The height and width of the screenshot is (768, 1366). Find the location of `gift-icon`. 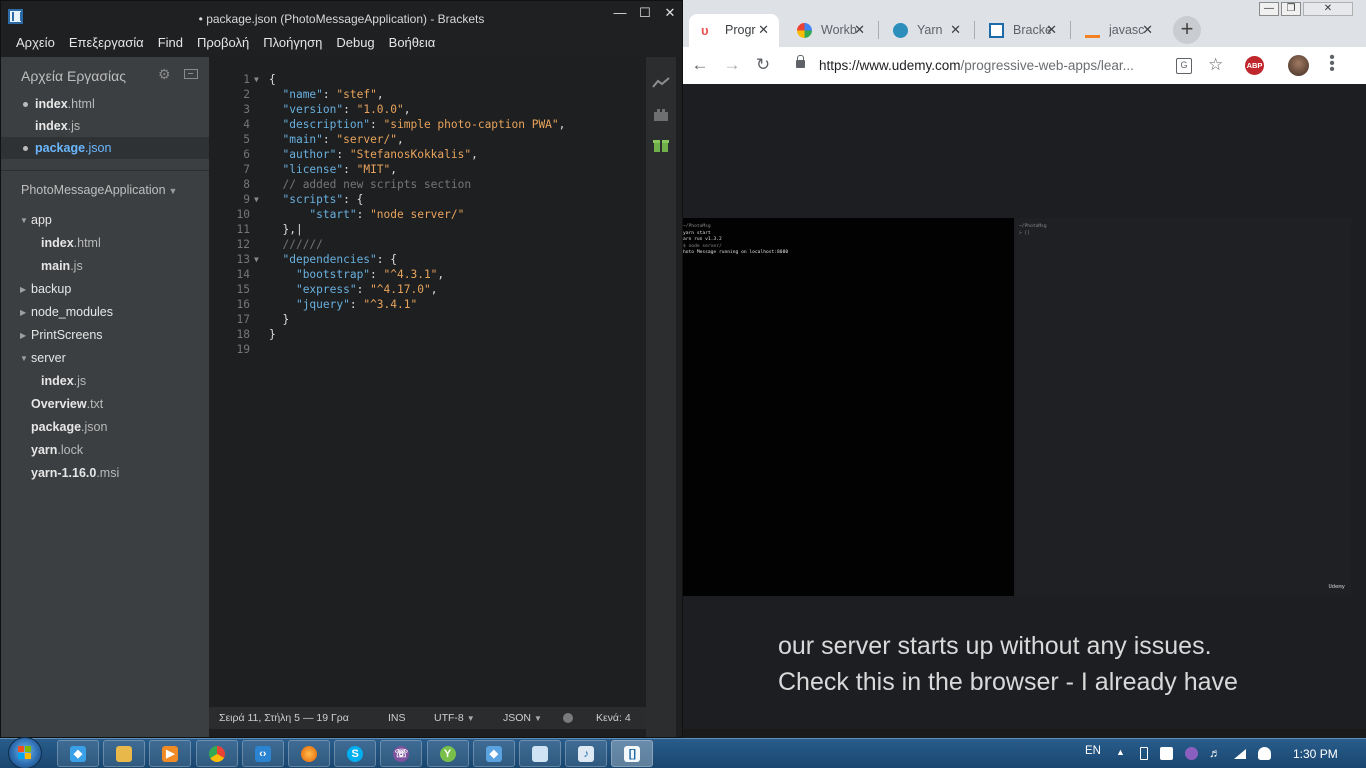

gift-icon is located at coordinates (661, 145).